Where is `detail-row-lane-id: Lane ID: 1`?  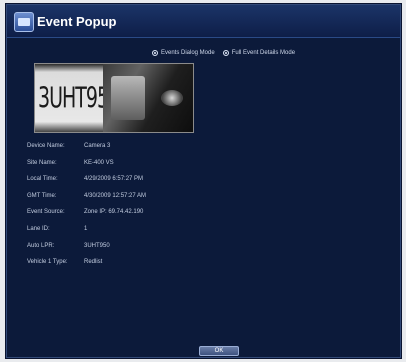
detail-row-lane-id: Lane ID: 1 is located at coordinates (207, 230).